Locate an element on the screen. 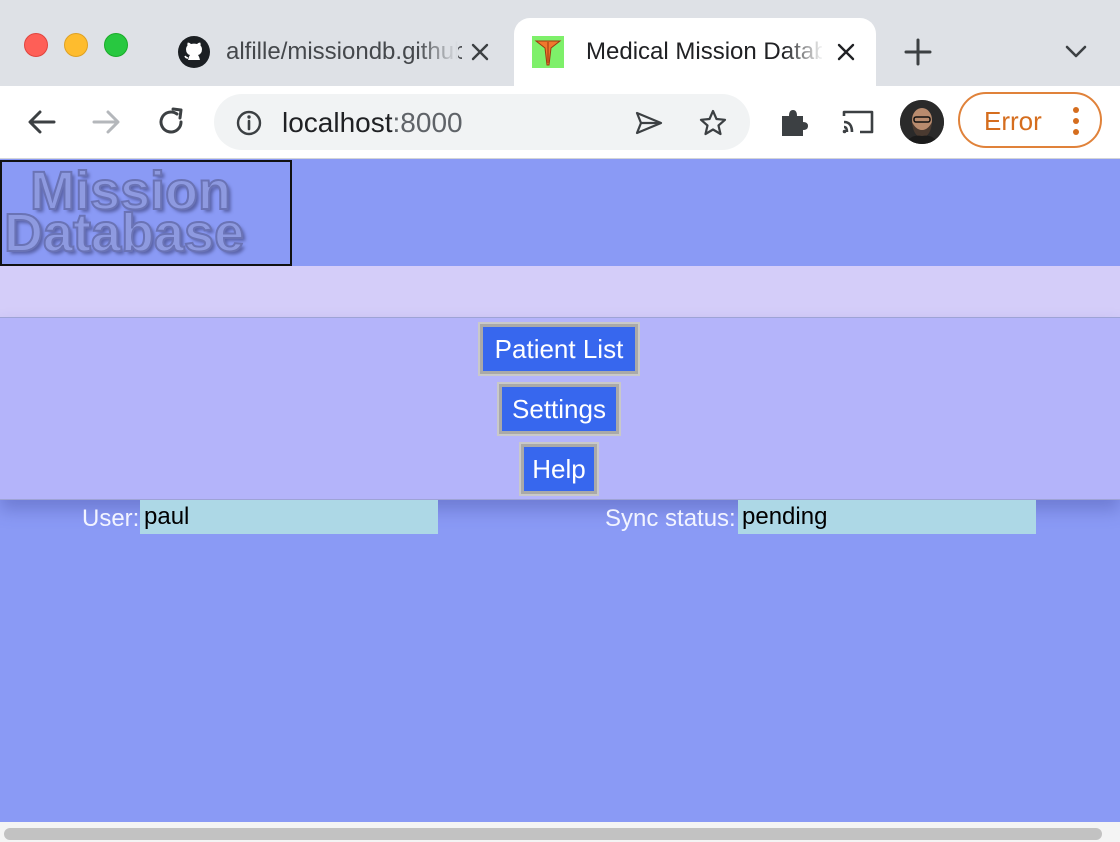 Image resolution: width=1120 pixels, height=842 pixels. tab-medical-mission: Medical Mission Database is located at coordinates (695, 52).